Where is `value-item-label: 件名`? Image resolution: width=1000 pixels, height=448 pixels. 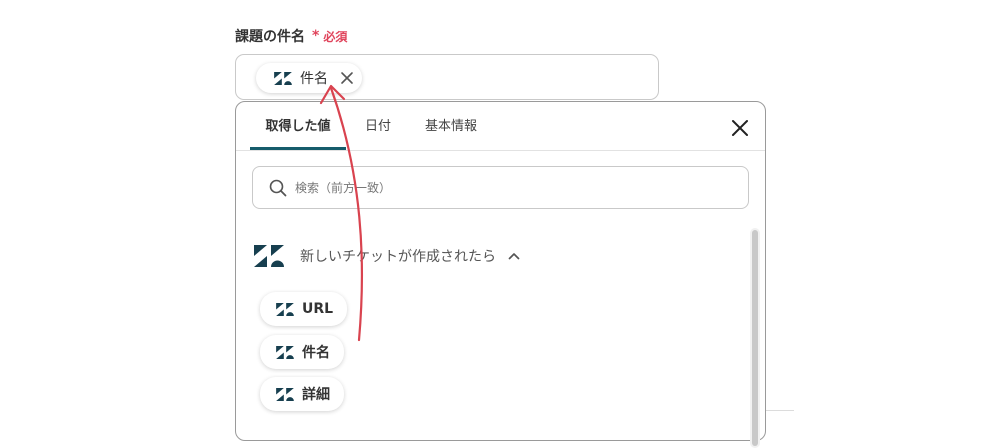 value-item-label: 件名 is located at coordinates (316, 353).